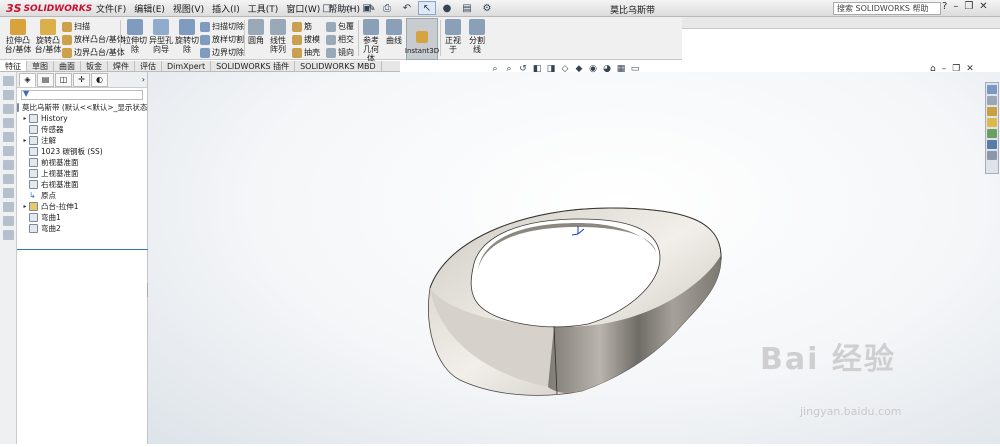 Image resolution: width=1000 pixels, height=447 pixels. Describe the element at coordinates (187, 66) in the screenshot. I see `tab-dimxpert: DimXpert` at that location.